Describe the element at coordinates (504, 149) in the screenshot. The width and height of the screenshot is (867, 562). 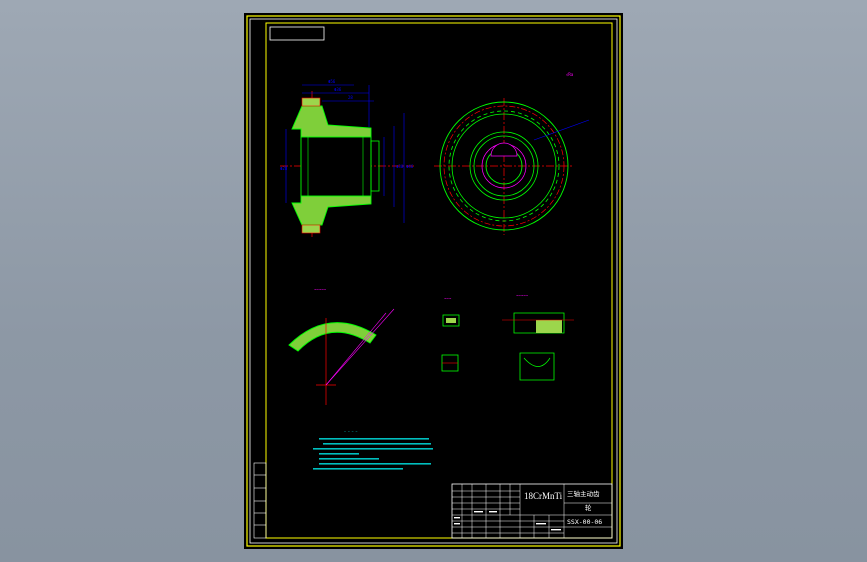
I see `keyway` at that location.